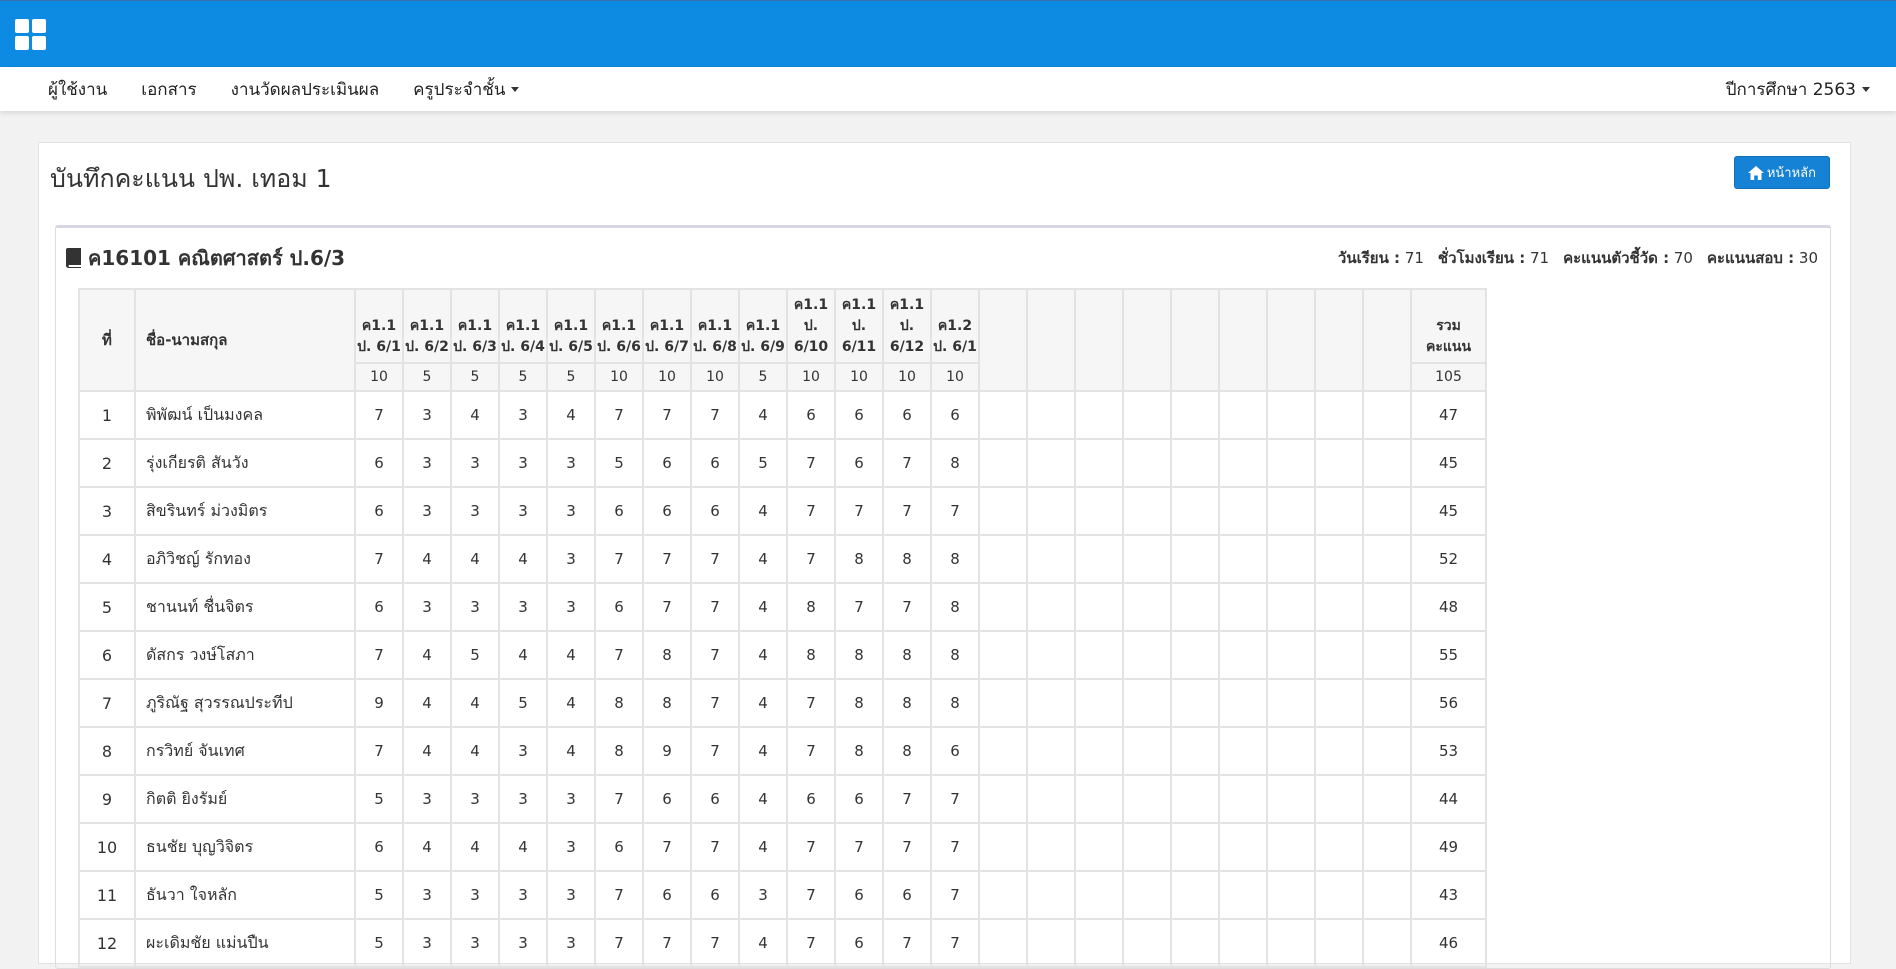 The width and height of the screenshot is (1896, 969). Describe the element at coordinates (379, 799) in the screenshot. I see `score-cell: 5` at that location.